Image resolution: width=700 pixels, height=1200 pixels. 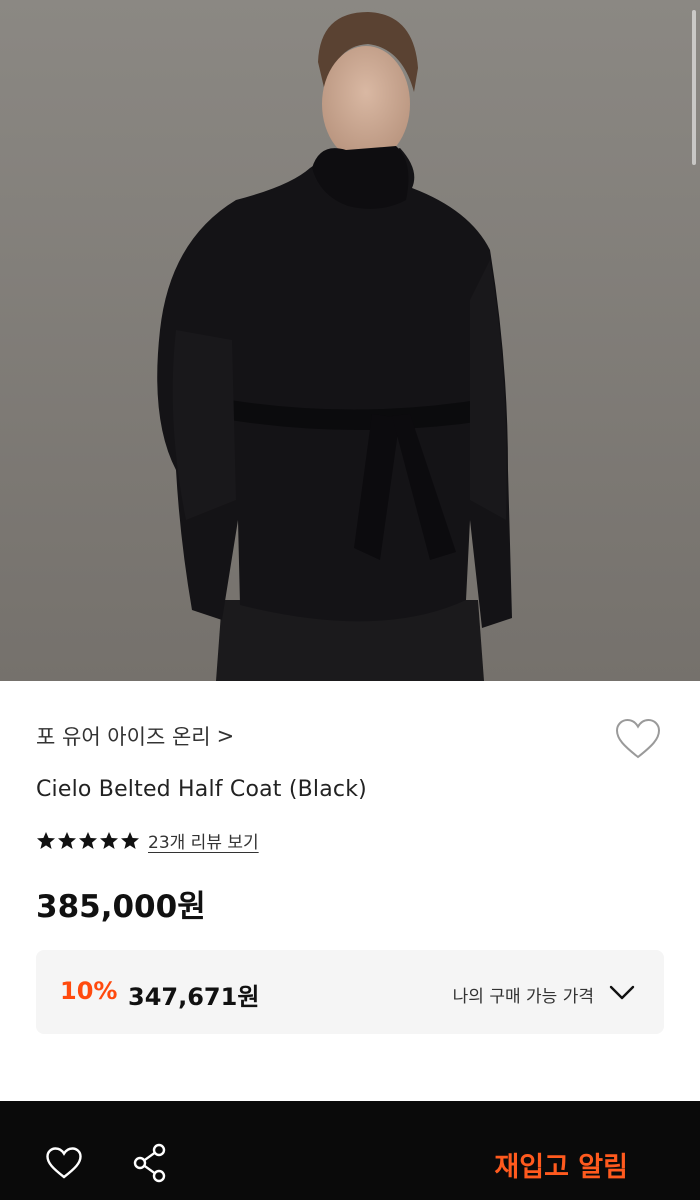 I want to click on rating-row: 23개 리뷰 보기, so click(x=147, y=840).